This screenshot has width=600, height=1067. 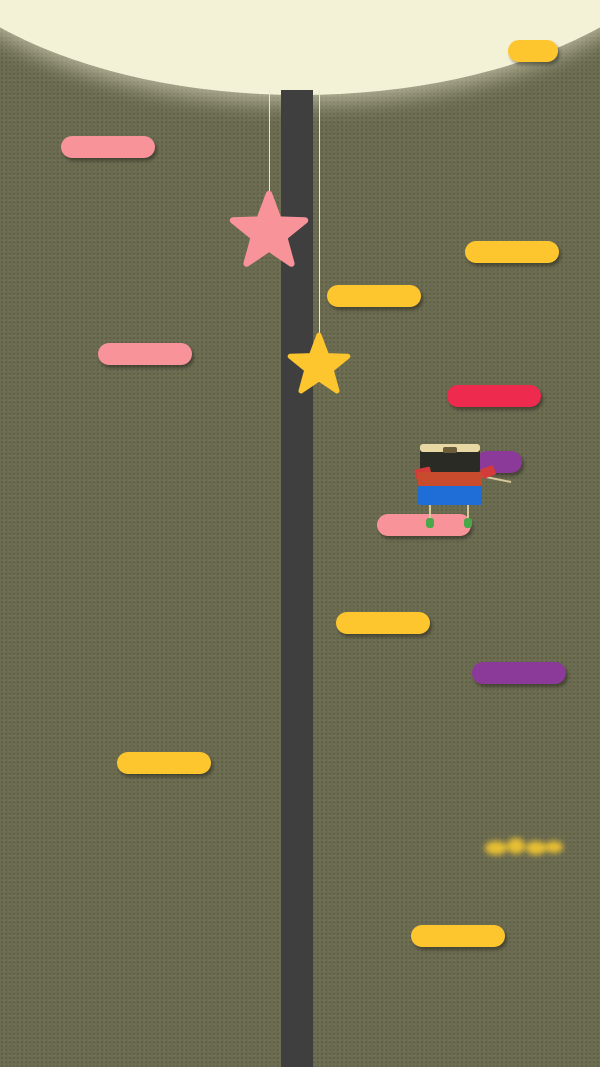 What do you see at coordinates (465, 486) in the screenshot?
I see `robot-character-icon` at bounding box center [465, 486].